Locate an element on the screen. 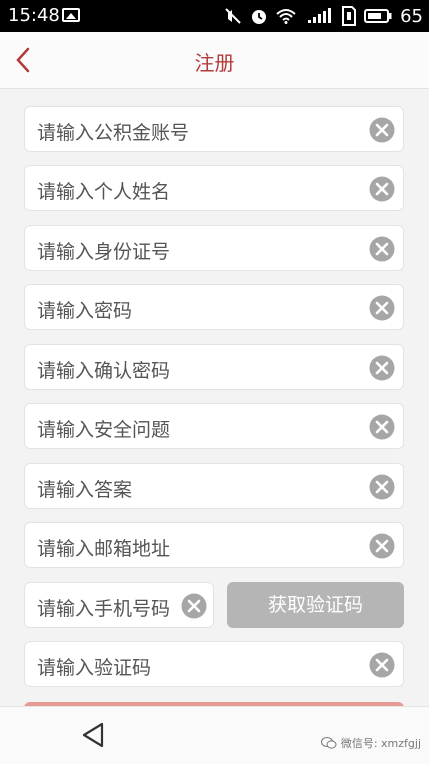 The height and width of the screenshot is (764, 429). email-field: 请输入邮箱地址 is located at coordinates (214, 545).